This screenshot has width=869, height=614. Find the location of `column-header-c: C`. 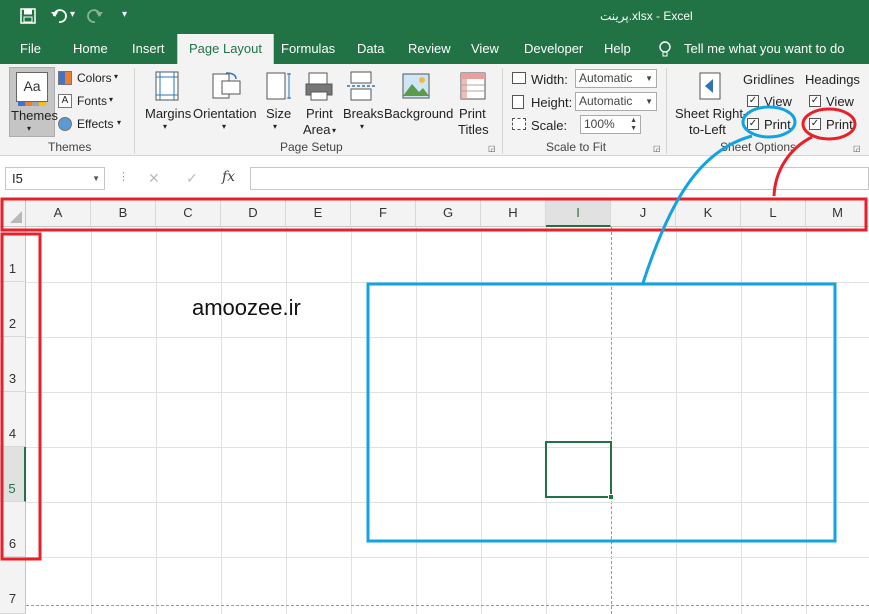

column-header-c: C is located at coordinates (188, 213).